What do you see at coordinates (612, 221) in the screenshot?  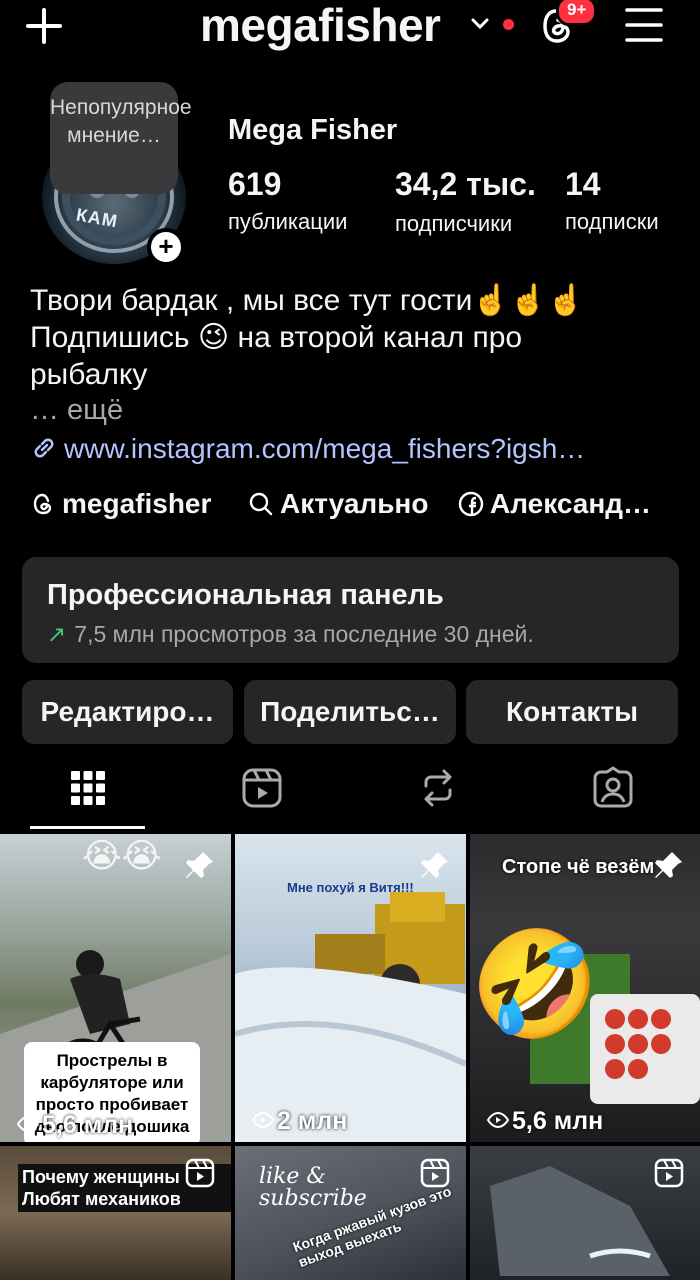 I see `stat-following-label: подписки` at bounding box center [612, 221].